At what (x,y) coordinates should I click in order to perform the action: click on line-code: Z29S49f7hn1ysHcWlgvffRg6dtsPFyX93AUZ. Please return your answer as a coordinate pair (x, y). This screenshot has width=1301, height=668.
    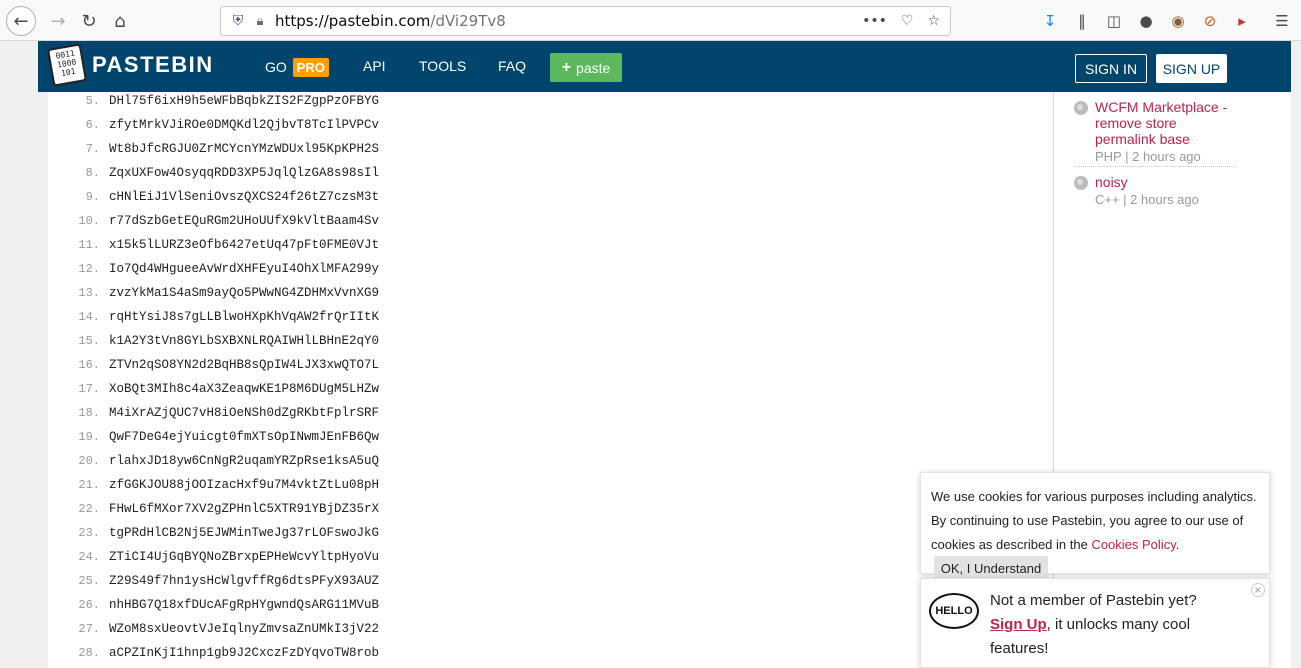
    Looking at the image, I should click on (244, 581).